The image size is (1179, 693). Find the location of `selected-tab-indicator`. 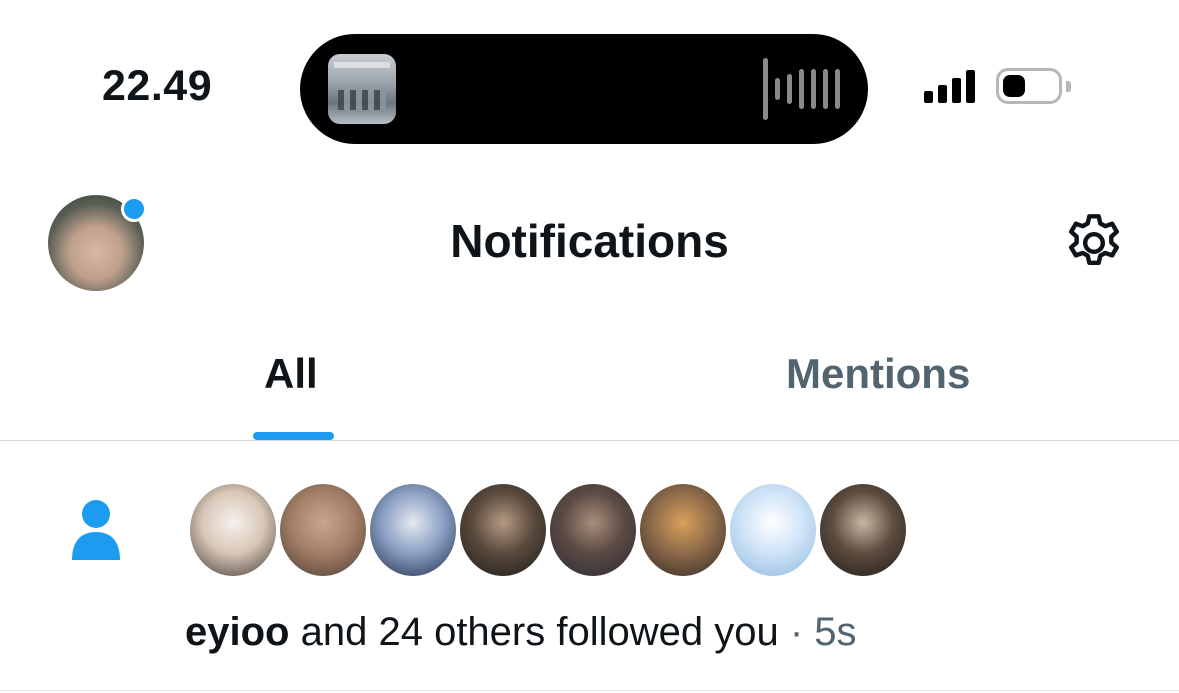

selected-tab-indicator is located at coordinates (293, 436).